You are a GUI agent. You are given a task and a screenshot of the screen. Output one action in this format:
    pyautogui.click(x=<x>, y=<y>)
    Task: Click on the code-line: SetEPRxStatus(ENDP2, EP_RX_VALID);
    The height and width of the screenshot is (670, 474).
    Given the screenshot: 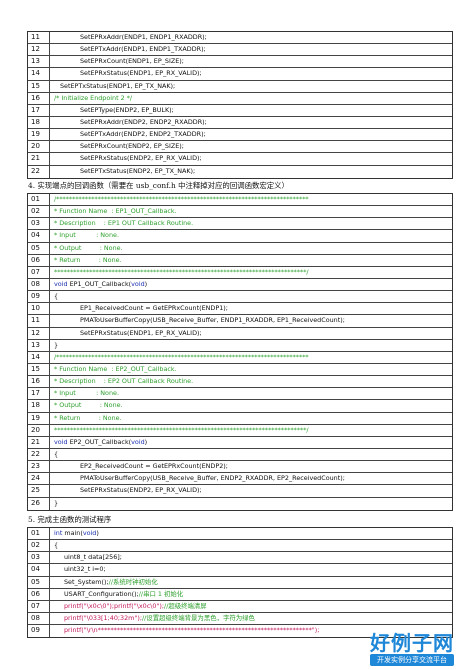 What is the action you would take?
    pyautogui.click(x=251, y=158)
    